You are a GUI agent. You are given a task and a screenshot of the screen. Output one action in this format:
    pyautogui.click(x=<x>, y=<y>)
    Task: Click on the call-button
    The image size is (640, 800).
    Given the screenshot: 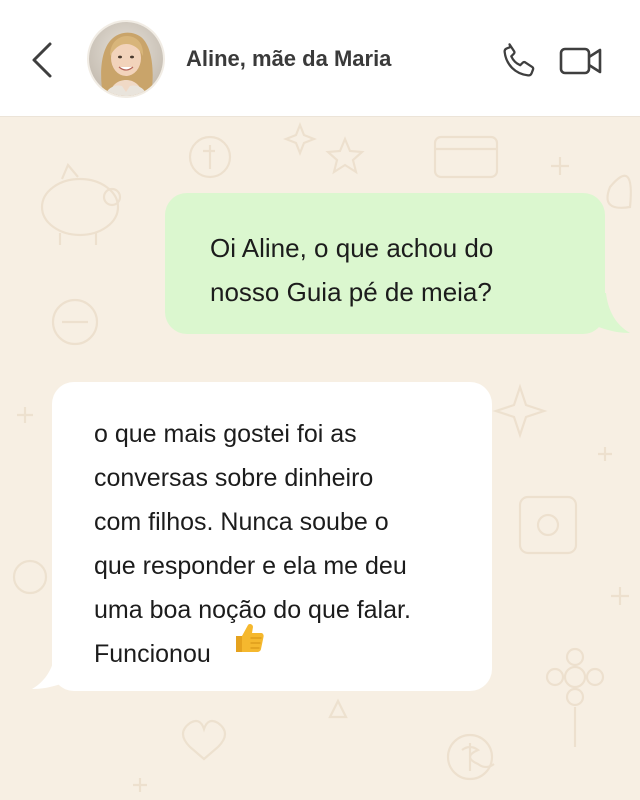 What is the action you would take?
    pyautogui.click(x=519, y=61)
    